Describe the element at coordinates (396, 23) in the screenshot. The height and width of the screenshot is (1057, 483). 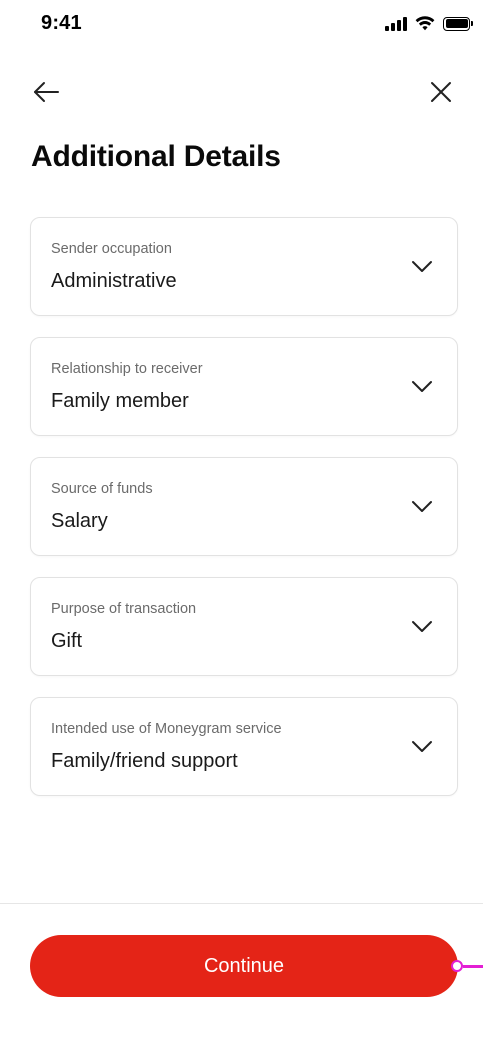
I see `cellular-signal-icon` at that location.